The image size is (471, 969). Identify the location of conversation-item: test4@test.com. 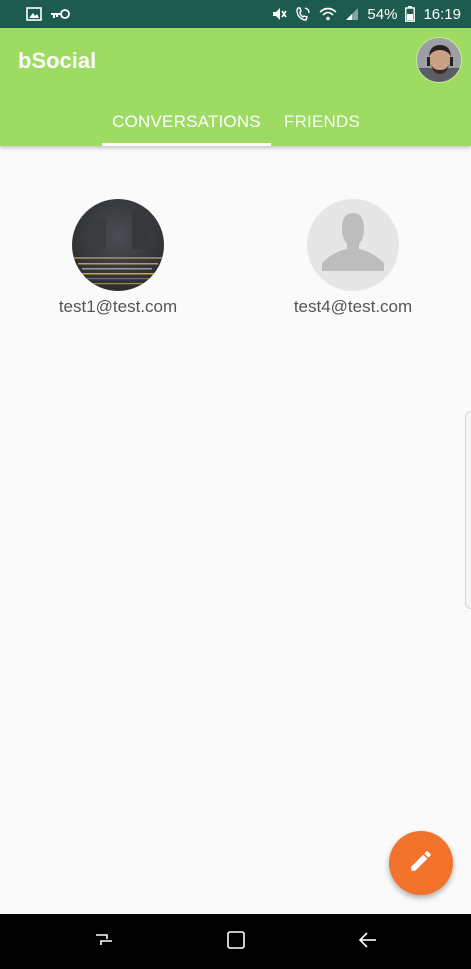
(353, 258).